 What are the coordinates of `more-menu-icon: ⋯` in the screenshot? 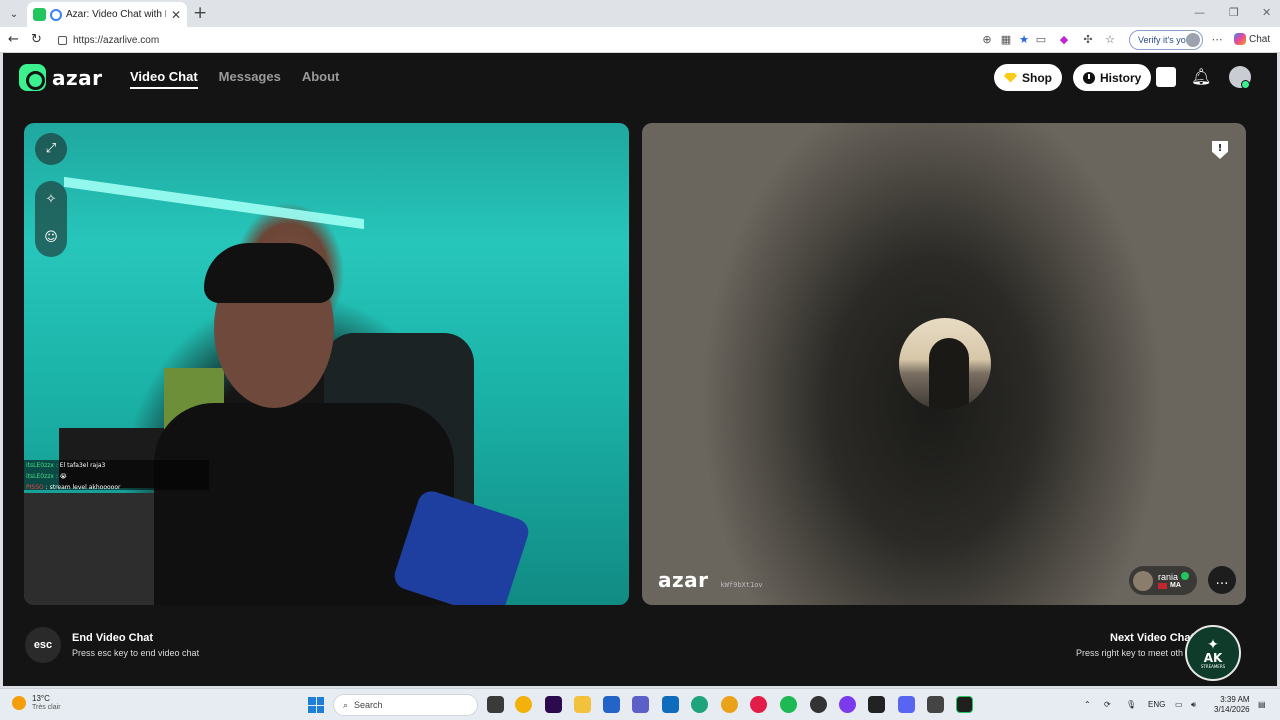 It's located at (1217, 40).